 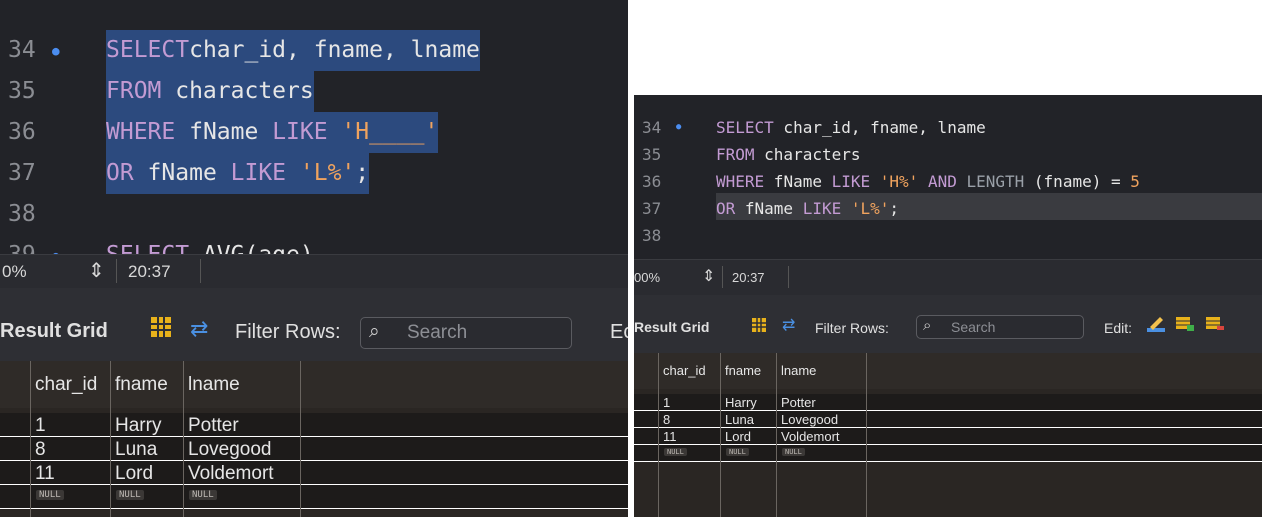 What do you see at coordinates (148, 50) in the screenshot?
I see `code-token: SELECT` at bounding box center [148, 50].